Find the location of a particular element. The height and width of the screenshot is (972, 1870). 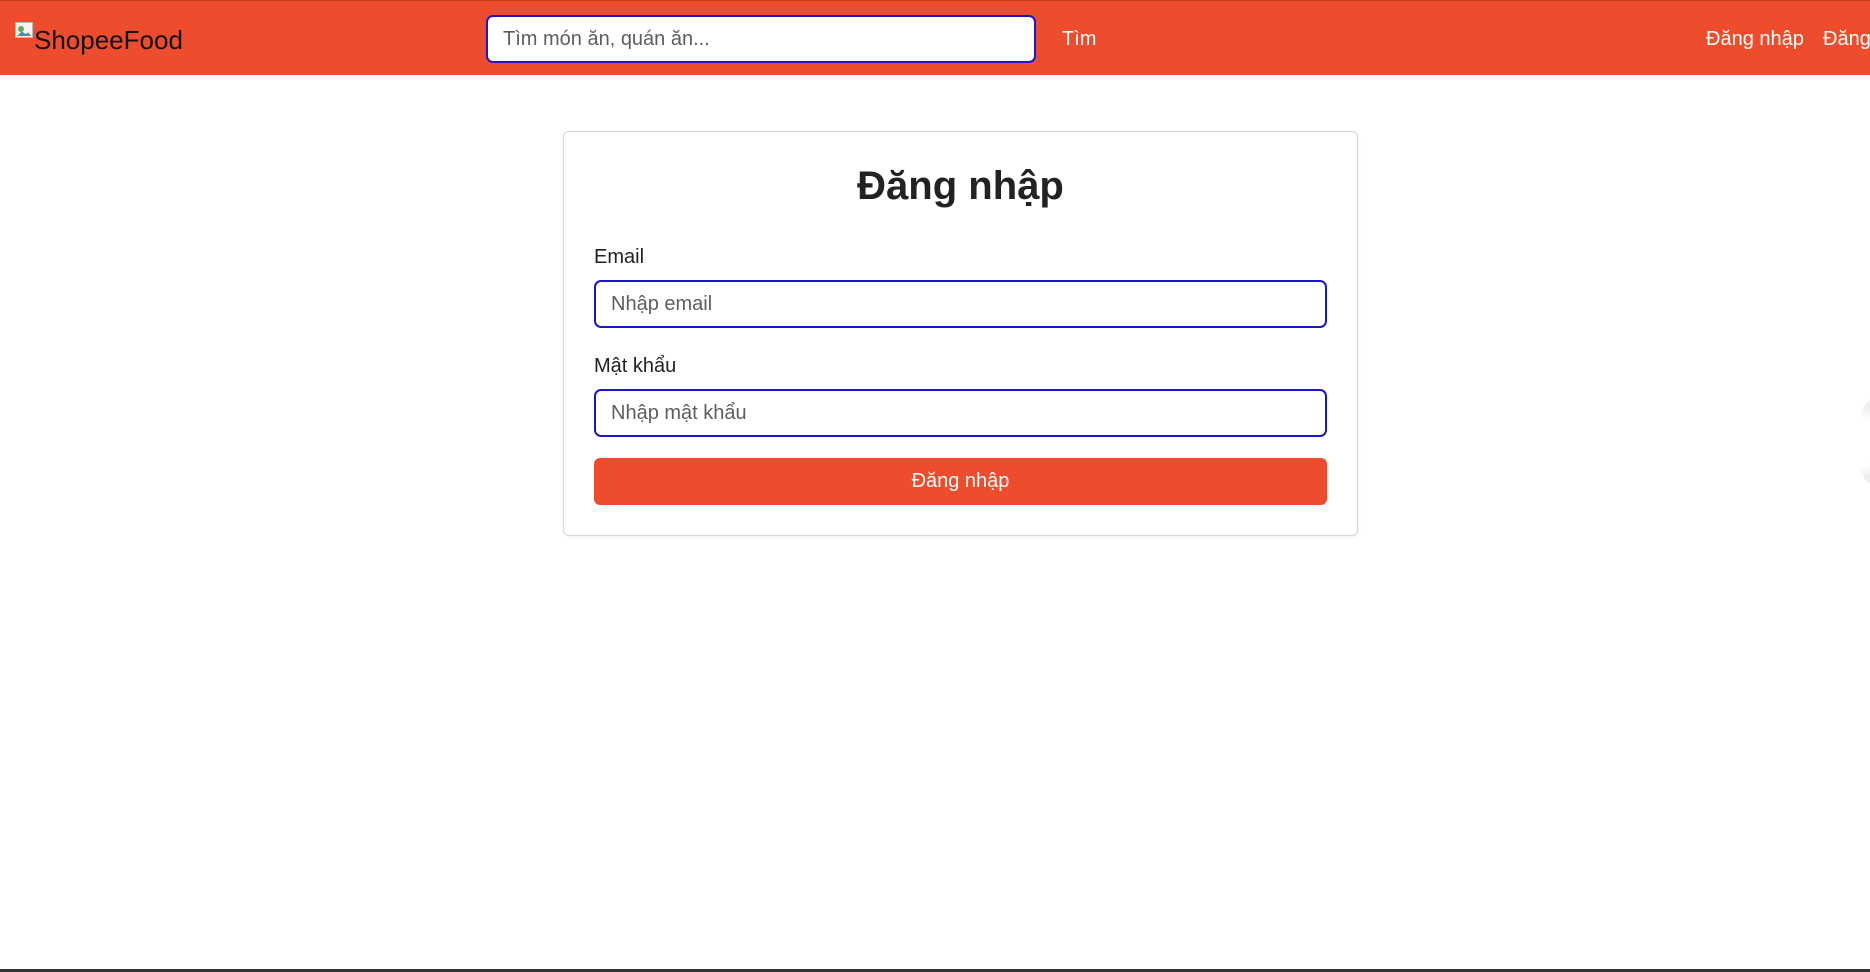

email-label: Email is located at coordinates (619, 257).